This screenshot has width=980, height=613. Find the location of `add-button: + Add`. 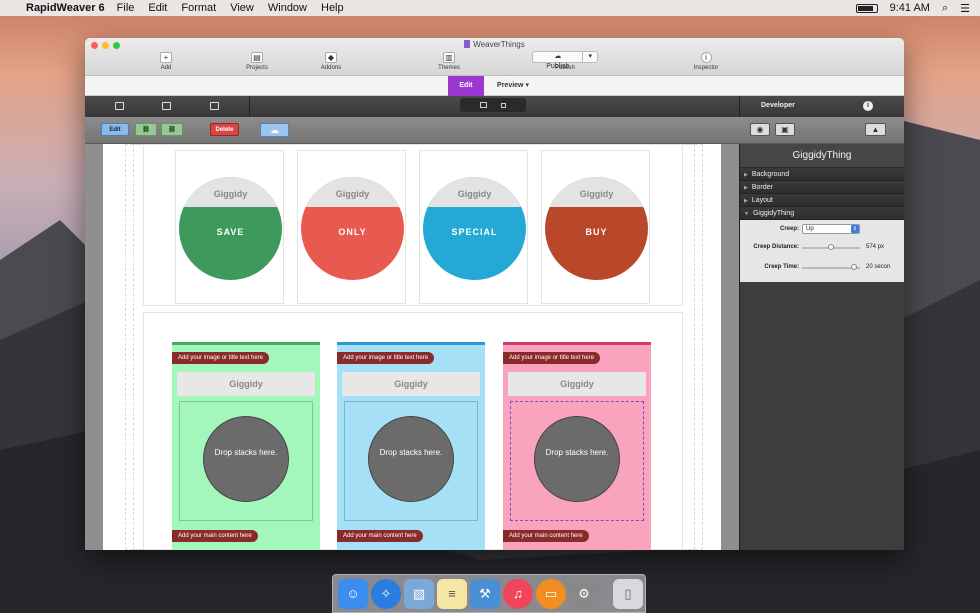

add-button: + Add is located at coordinates (166, 61).